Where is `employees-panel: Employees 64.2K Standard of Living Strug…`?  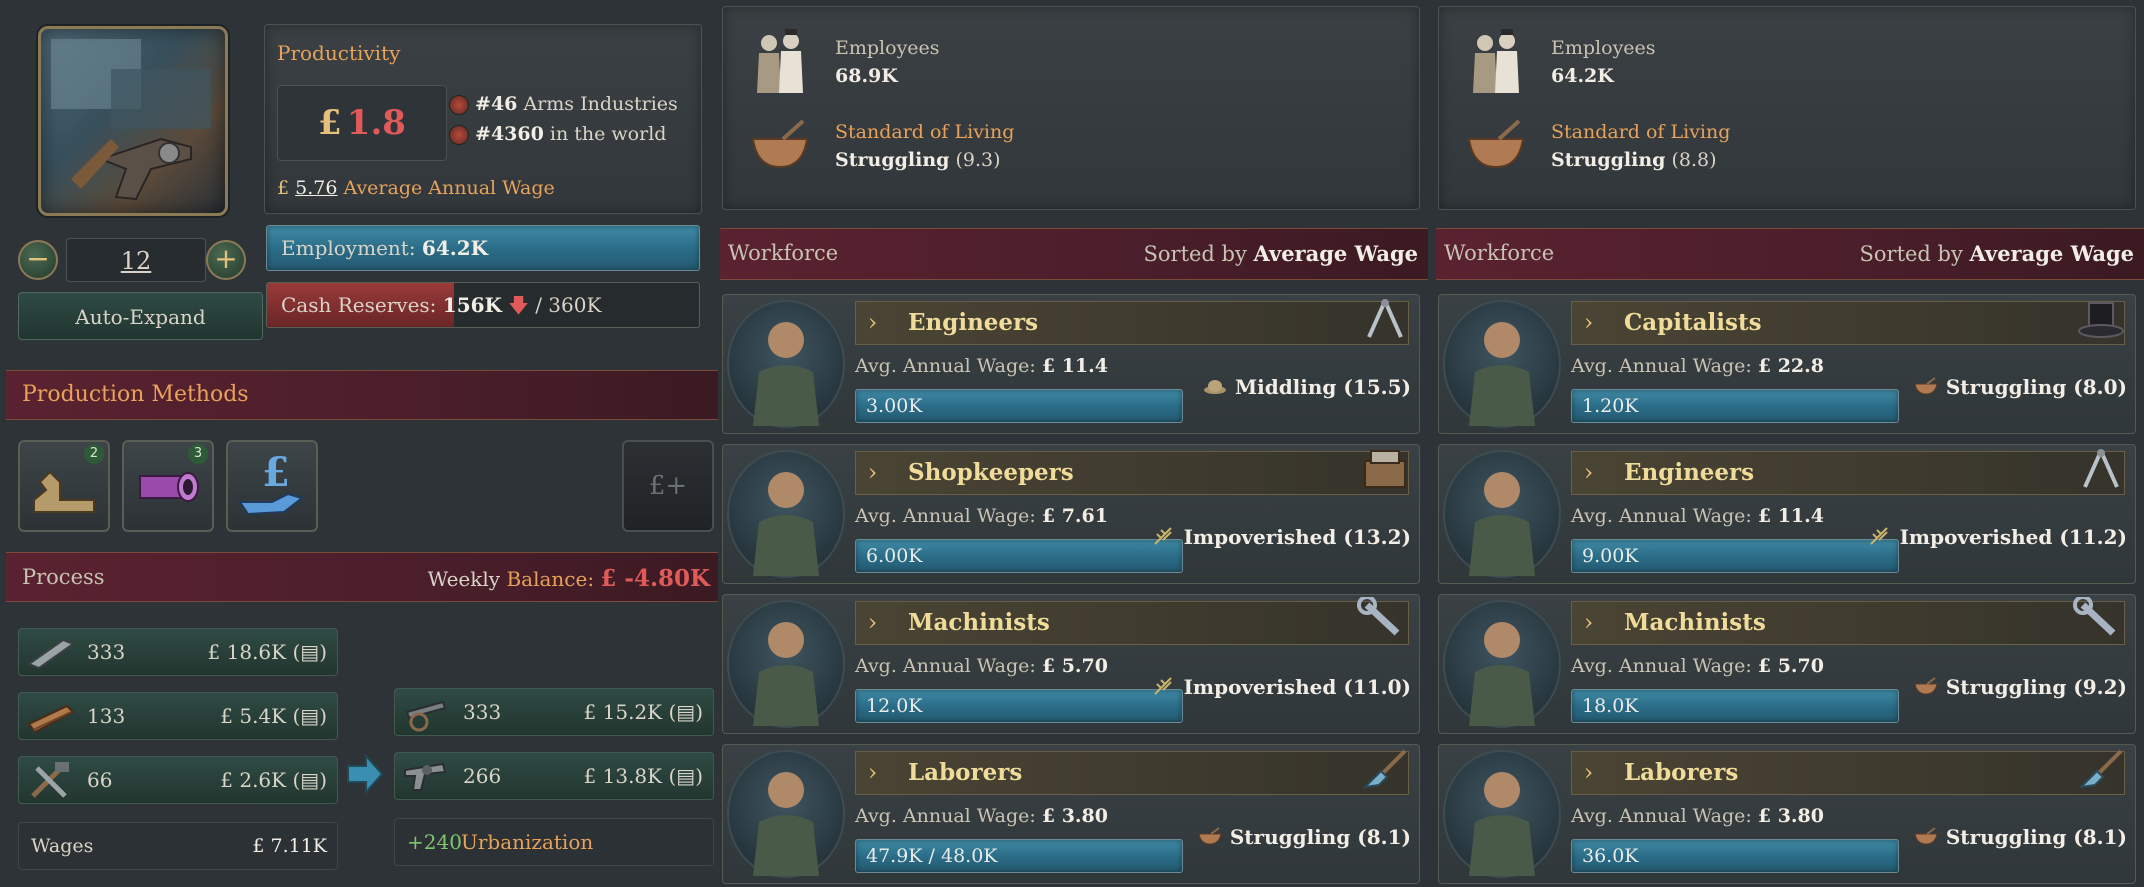 employees-panel: Employees 64.2K Standard of Living Strug… is located at coordinates (1787, 108).